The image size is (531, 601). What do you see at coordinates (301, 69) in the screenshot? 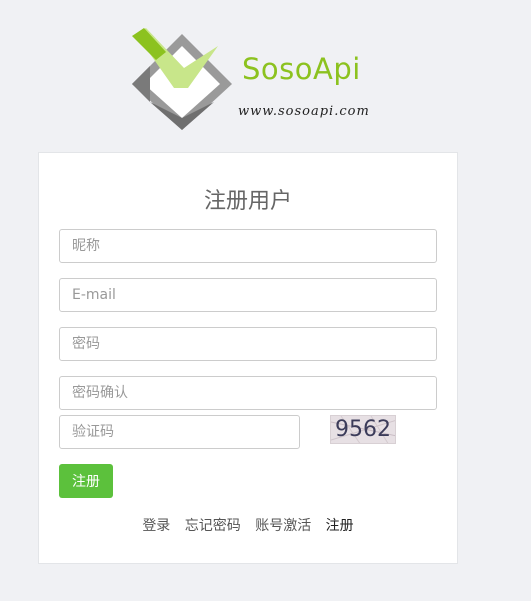
I see `brand-name: SosoApi` at bounding box center [301, 69].